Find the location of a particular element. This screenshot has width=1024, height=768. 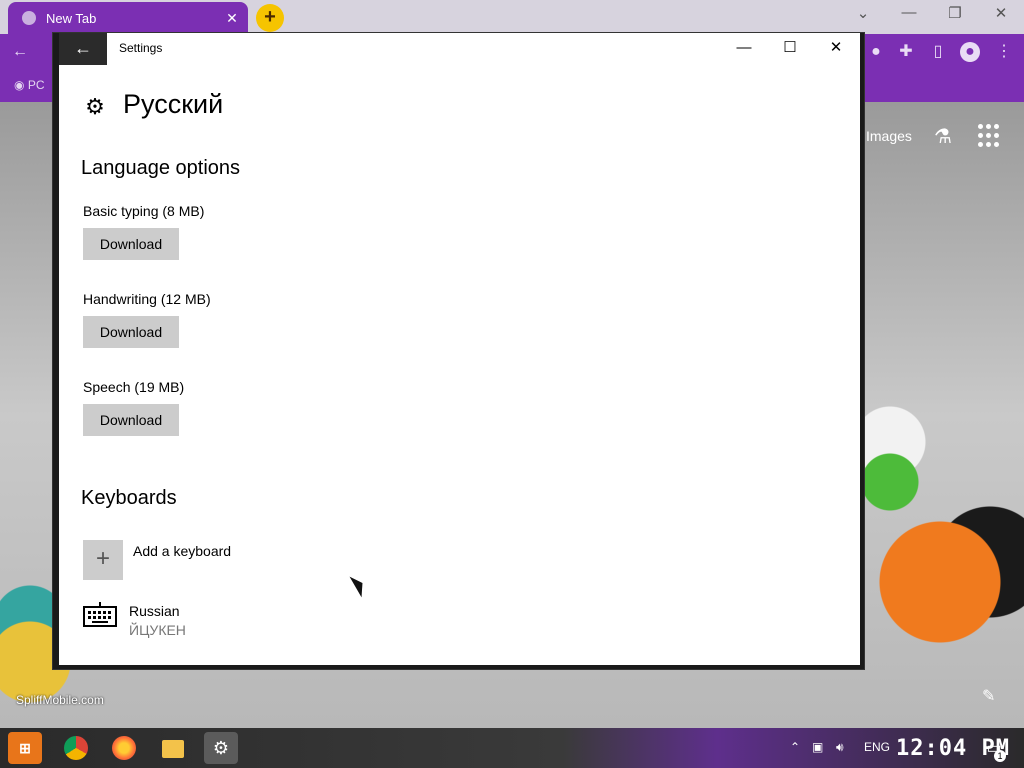

bookmark-item: ◉ PC is located at coordinates (29, 85).